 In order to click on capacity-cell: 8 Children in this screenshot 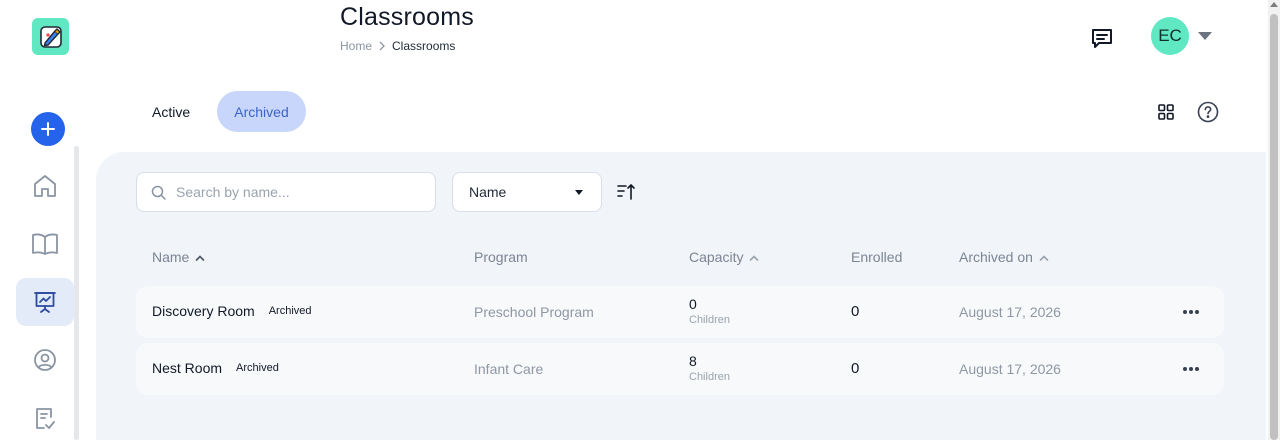, I will do `click(709, 368)`.